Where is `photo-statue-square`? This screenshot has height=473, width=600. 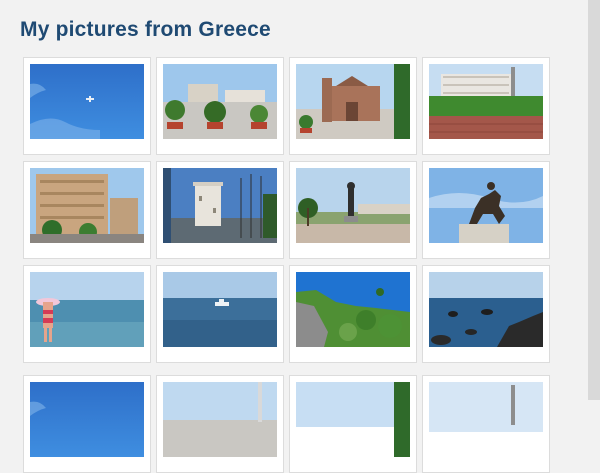
photo-statue-square is located at coordinates (353, 205).